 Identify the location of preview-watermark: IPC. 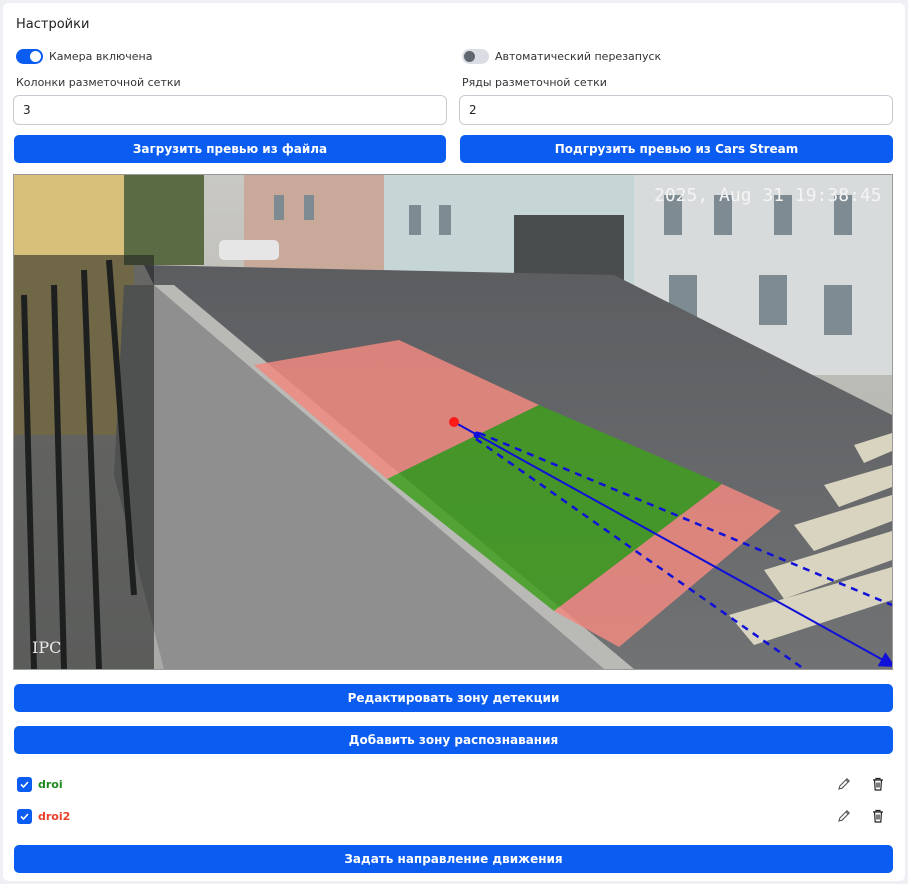
(46, 647).